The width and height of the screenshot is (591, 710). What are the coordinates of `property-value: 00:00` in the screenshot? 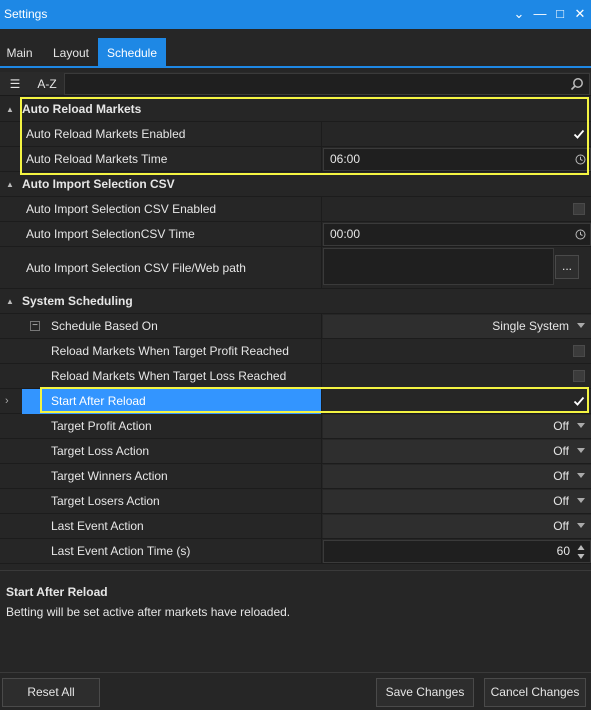 It's located at (456, 234).